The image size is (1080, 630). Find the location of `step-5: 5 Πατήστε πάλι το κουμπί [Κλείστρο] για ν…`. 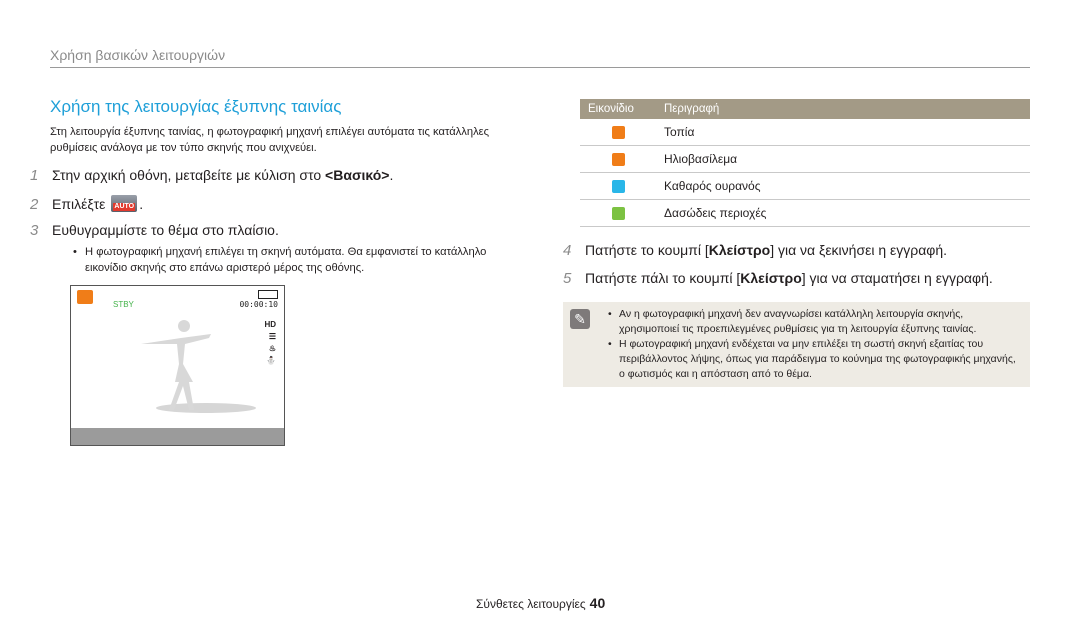

step-5: 5 Πατήστε πάλι το κουμπί [Κλείστρο] για ν… is located at coordinates (778, 278).